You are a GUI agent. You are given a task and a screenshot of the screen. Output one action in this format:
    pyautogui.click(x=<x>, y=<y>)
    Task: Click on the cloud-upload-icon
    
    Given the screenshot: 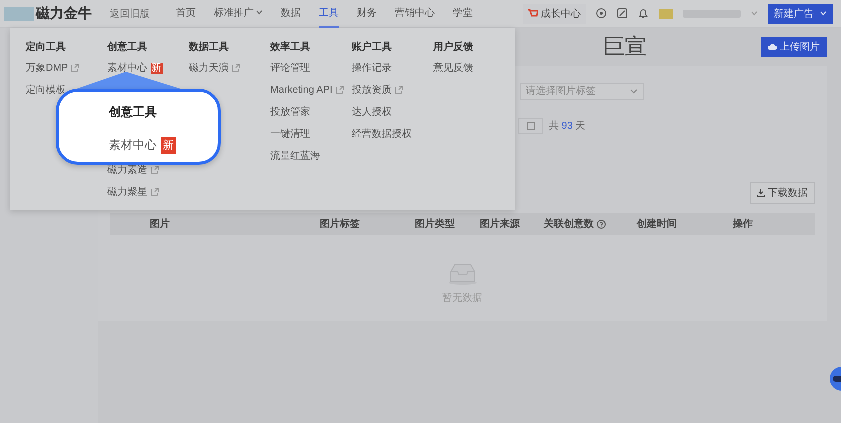 What is the action you would take?
    pyautogui.click(x=772, y=47)
    